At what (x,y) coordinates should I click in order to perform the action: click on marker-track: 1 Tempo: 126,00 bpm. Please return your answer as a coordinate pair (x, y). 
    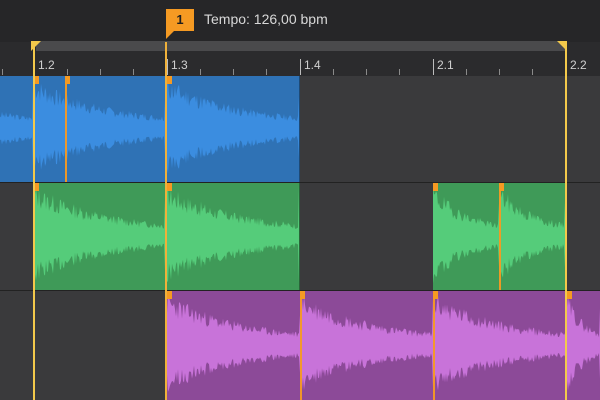
    Looking at the image, I should click on (300, 21).